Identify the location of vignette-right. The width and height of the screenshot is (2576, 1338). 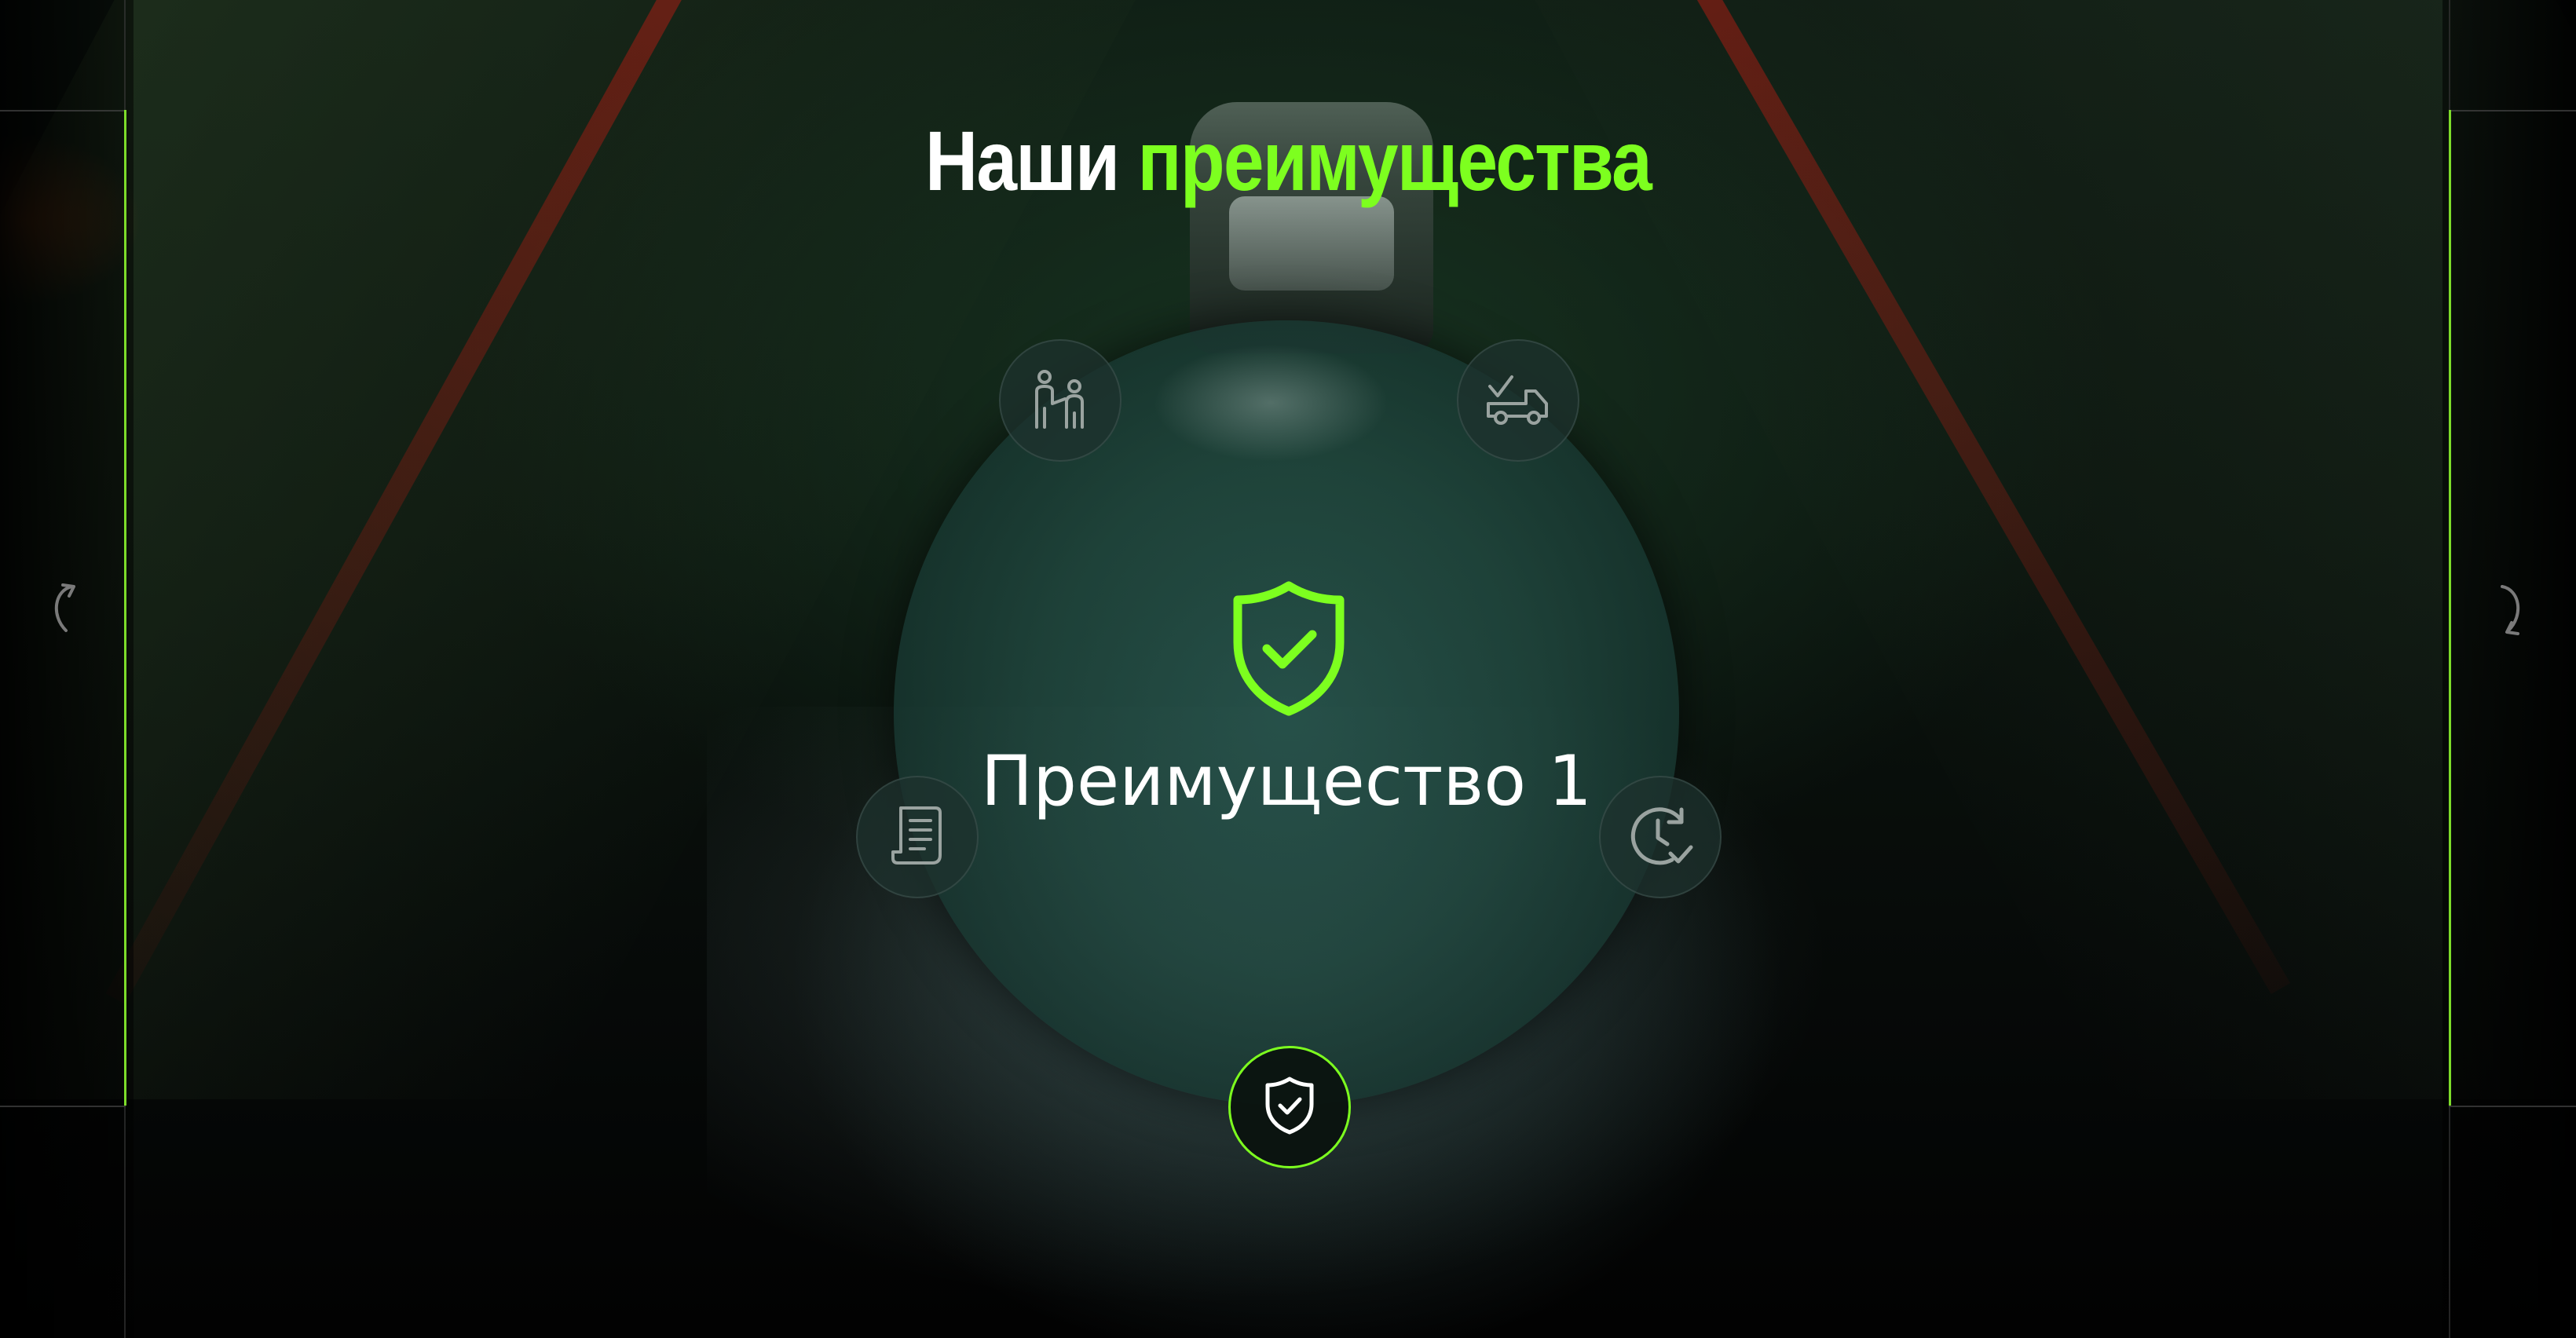
(2509, 669).